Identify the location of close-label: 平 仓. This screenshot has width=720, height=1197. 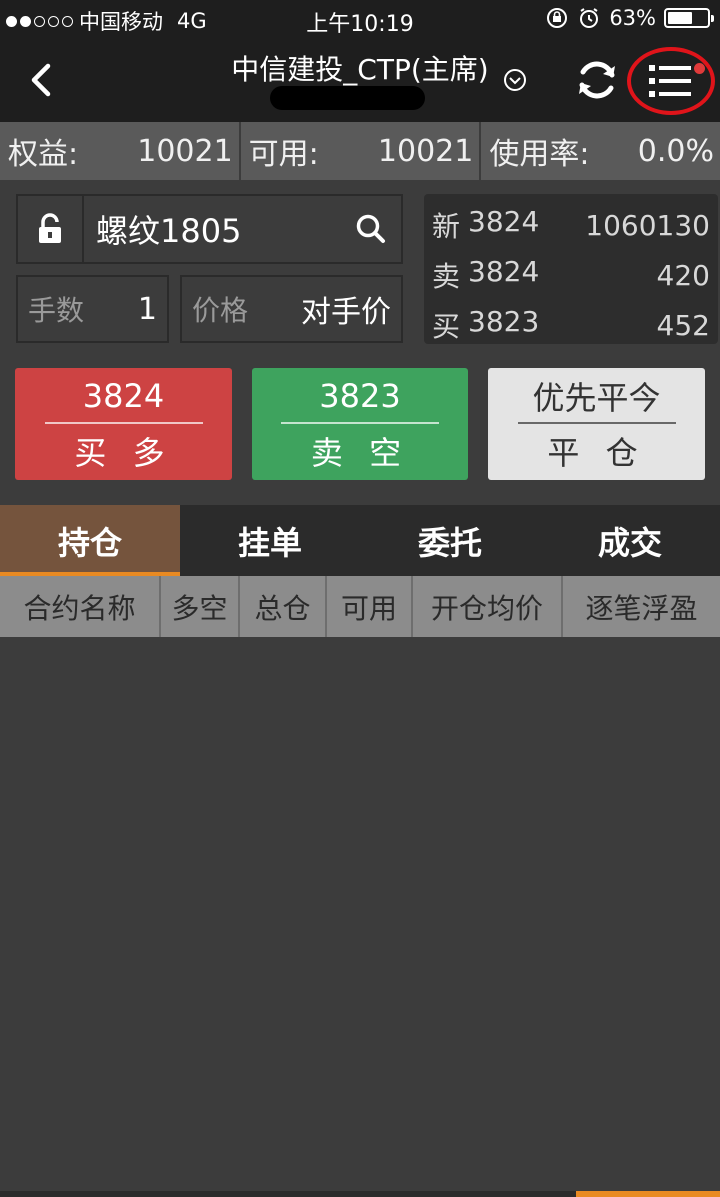
(596, 453).